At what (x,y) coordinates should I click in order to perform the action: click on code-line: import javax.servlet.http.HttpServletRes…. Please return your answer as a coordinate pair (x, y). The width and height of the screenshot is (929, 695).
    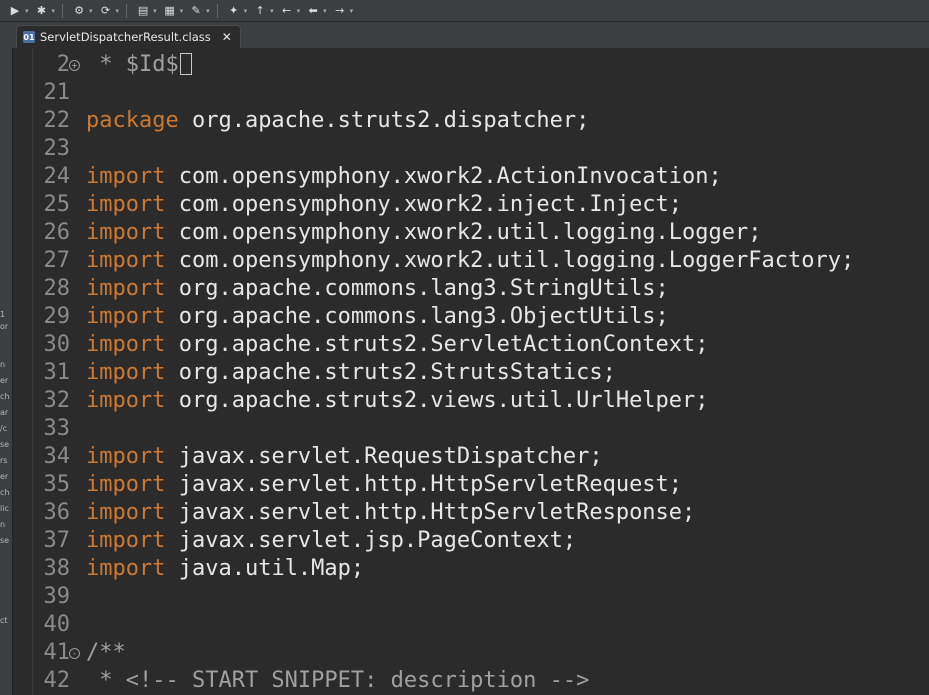
    Looking at the image, I should click on (390, 513).